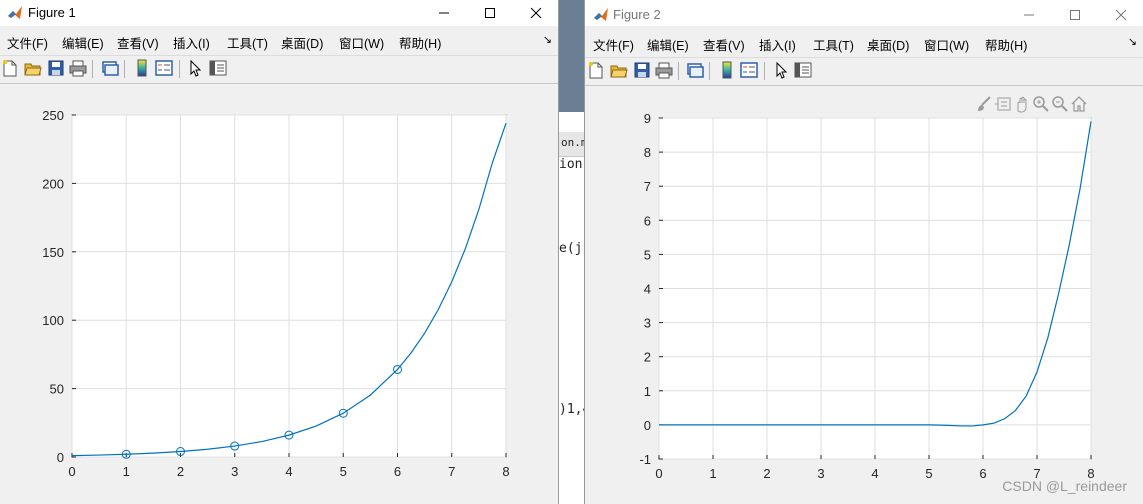 The width and height of the screenshot is (1143, 504). Describe the element at coordinates (451, 471) in the screenshot. I see `x-tick-label: 7` at that location.